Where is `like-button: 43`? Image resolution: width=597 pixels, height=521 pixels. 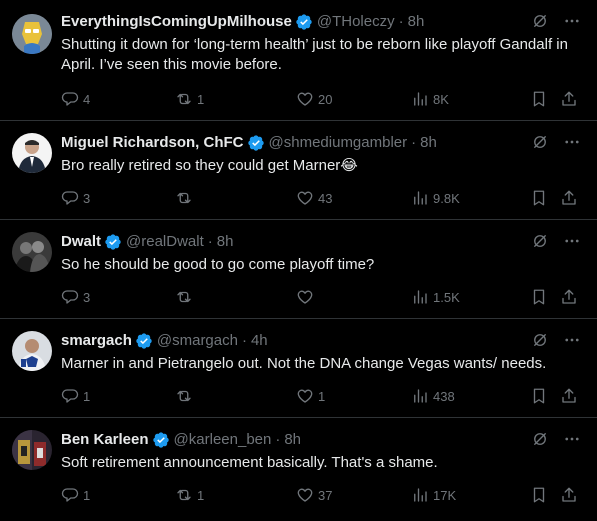 like-button: 43 is located at coordinates (314, 198).